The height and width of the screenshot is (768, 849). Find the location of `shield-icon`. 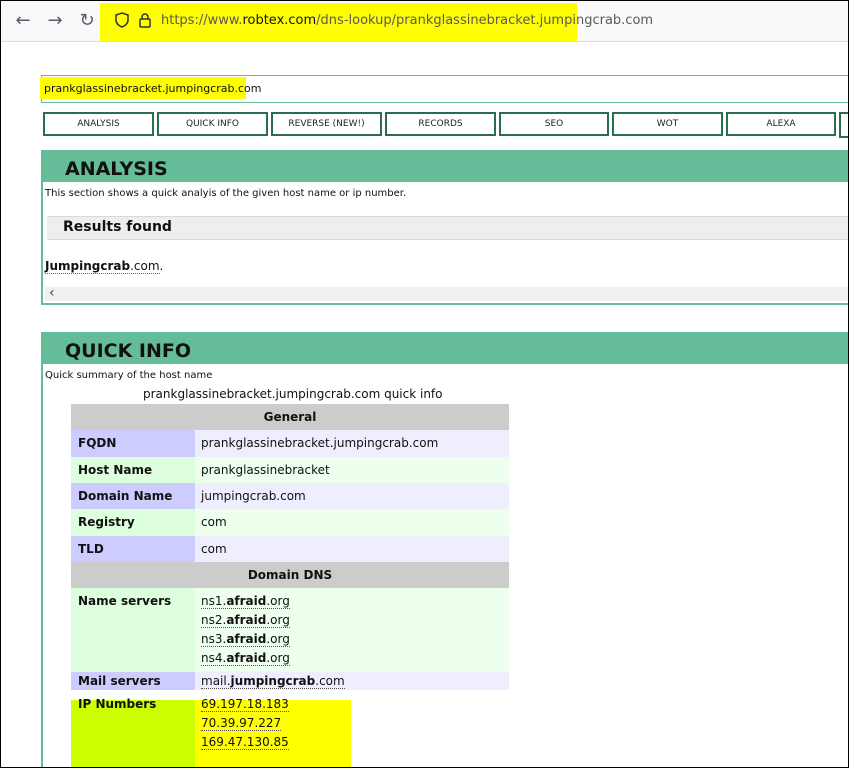

shield-icon is located at coordinates (122, 20).